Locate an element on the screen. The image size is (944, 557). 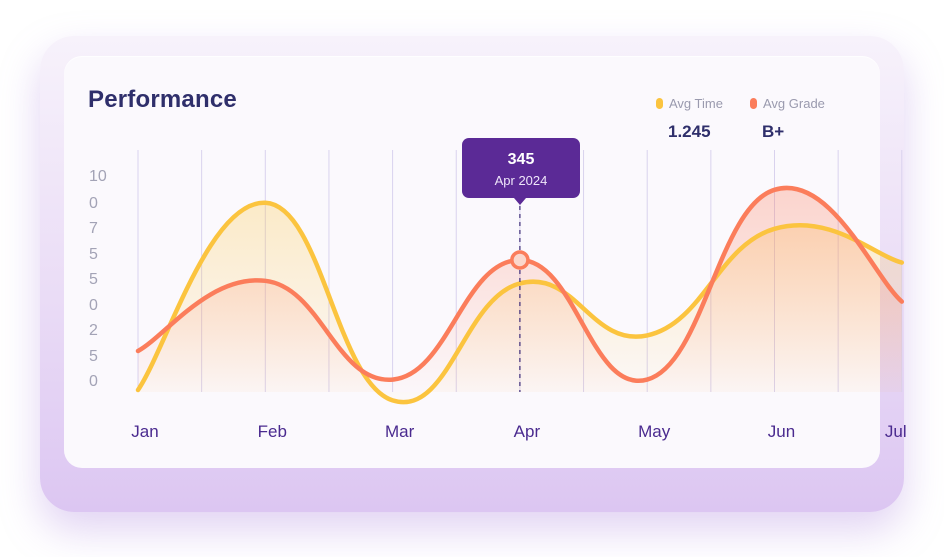
data-tooltip: 345 Apr 2024 is located at coordinates (521, 171).